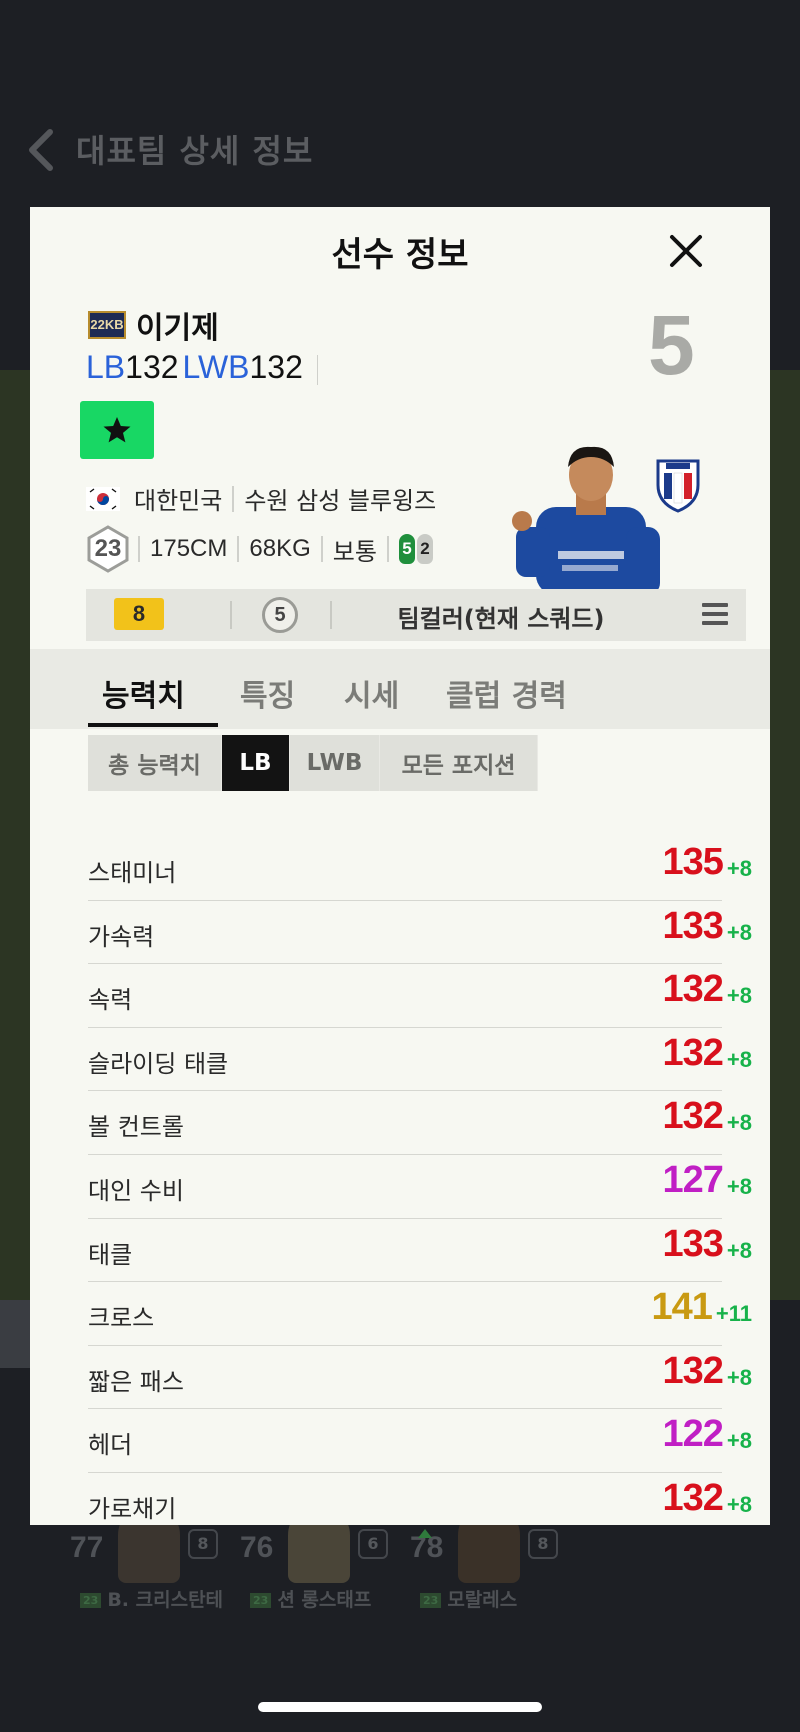 The width and height of the screenshot is (800, 1732). What do you see at coordinates (495, 1570) in the screenshot?
I see `background-player-card: 78 8 23 모랄레스` at bounding box center [495, 1570].